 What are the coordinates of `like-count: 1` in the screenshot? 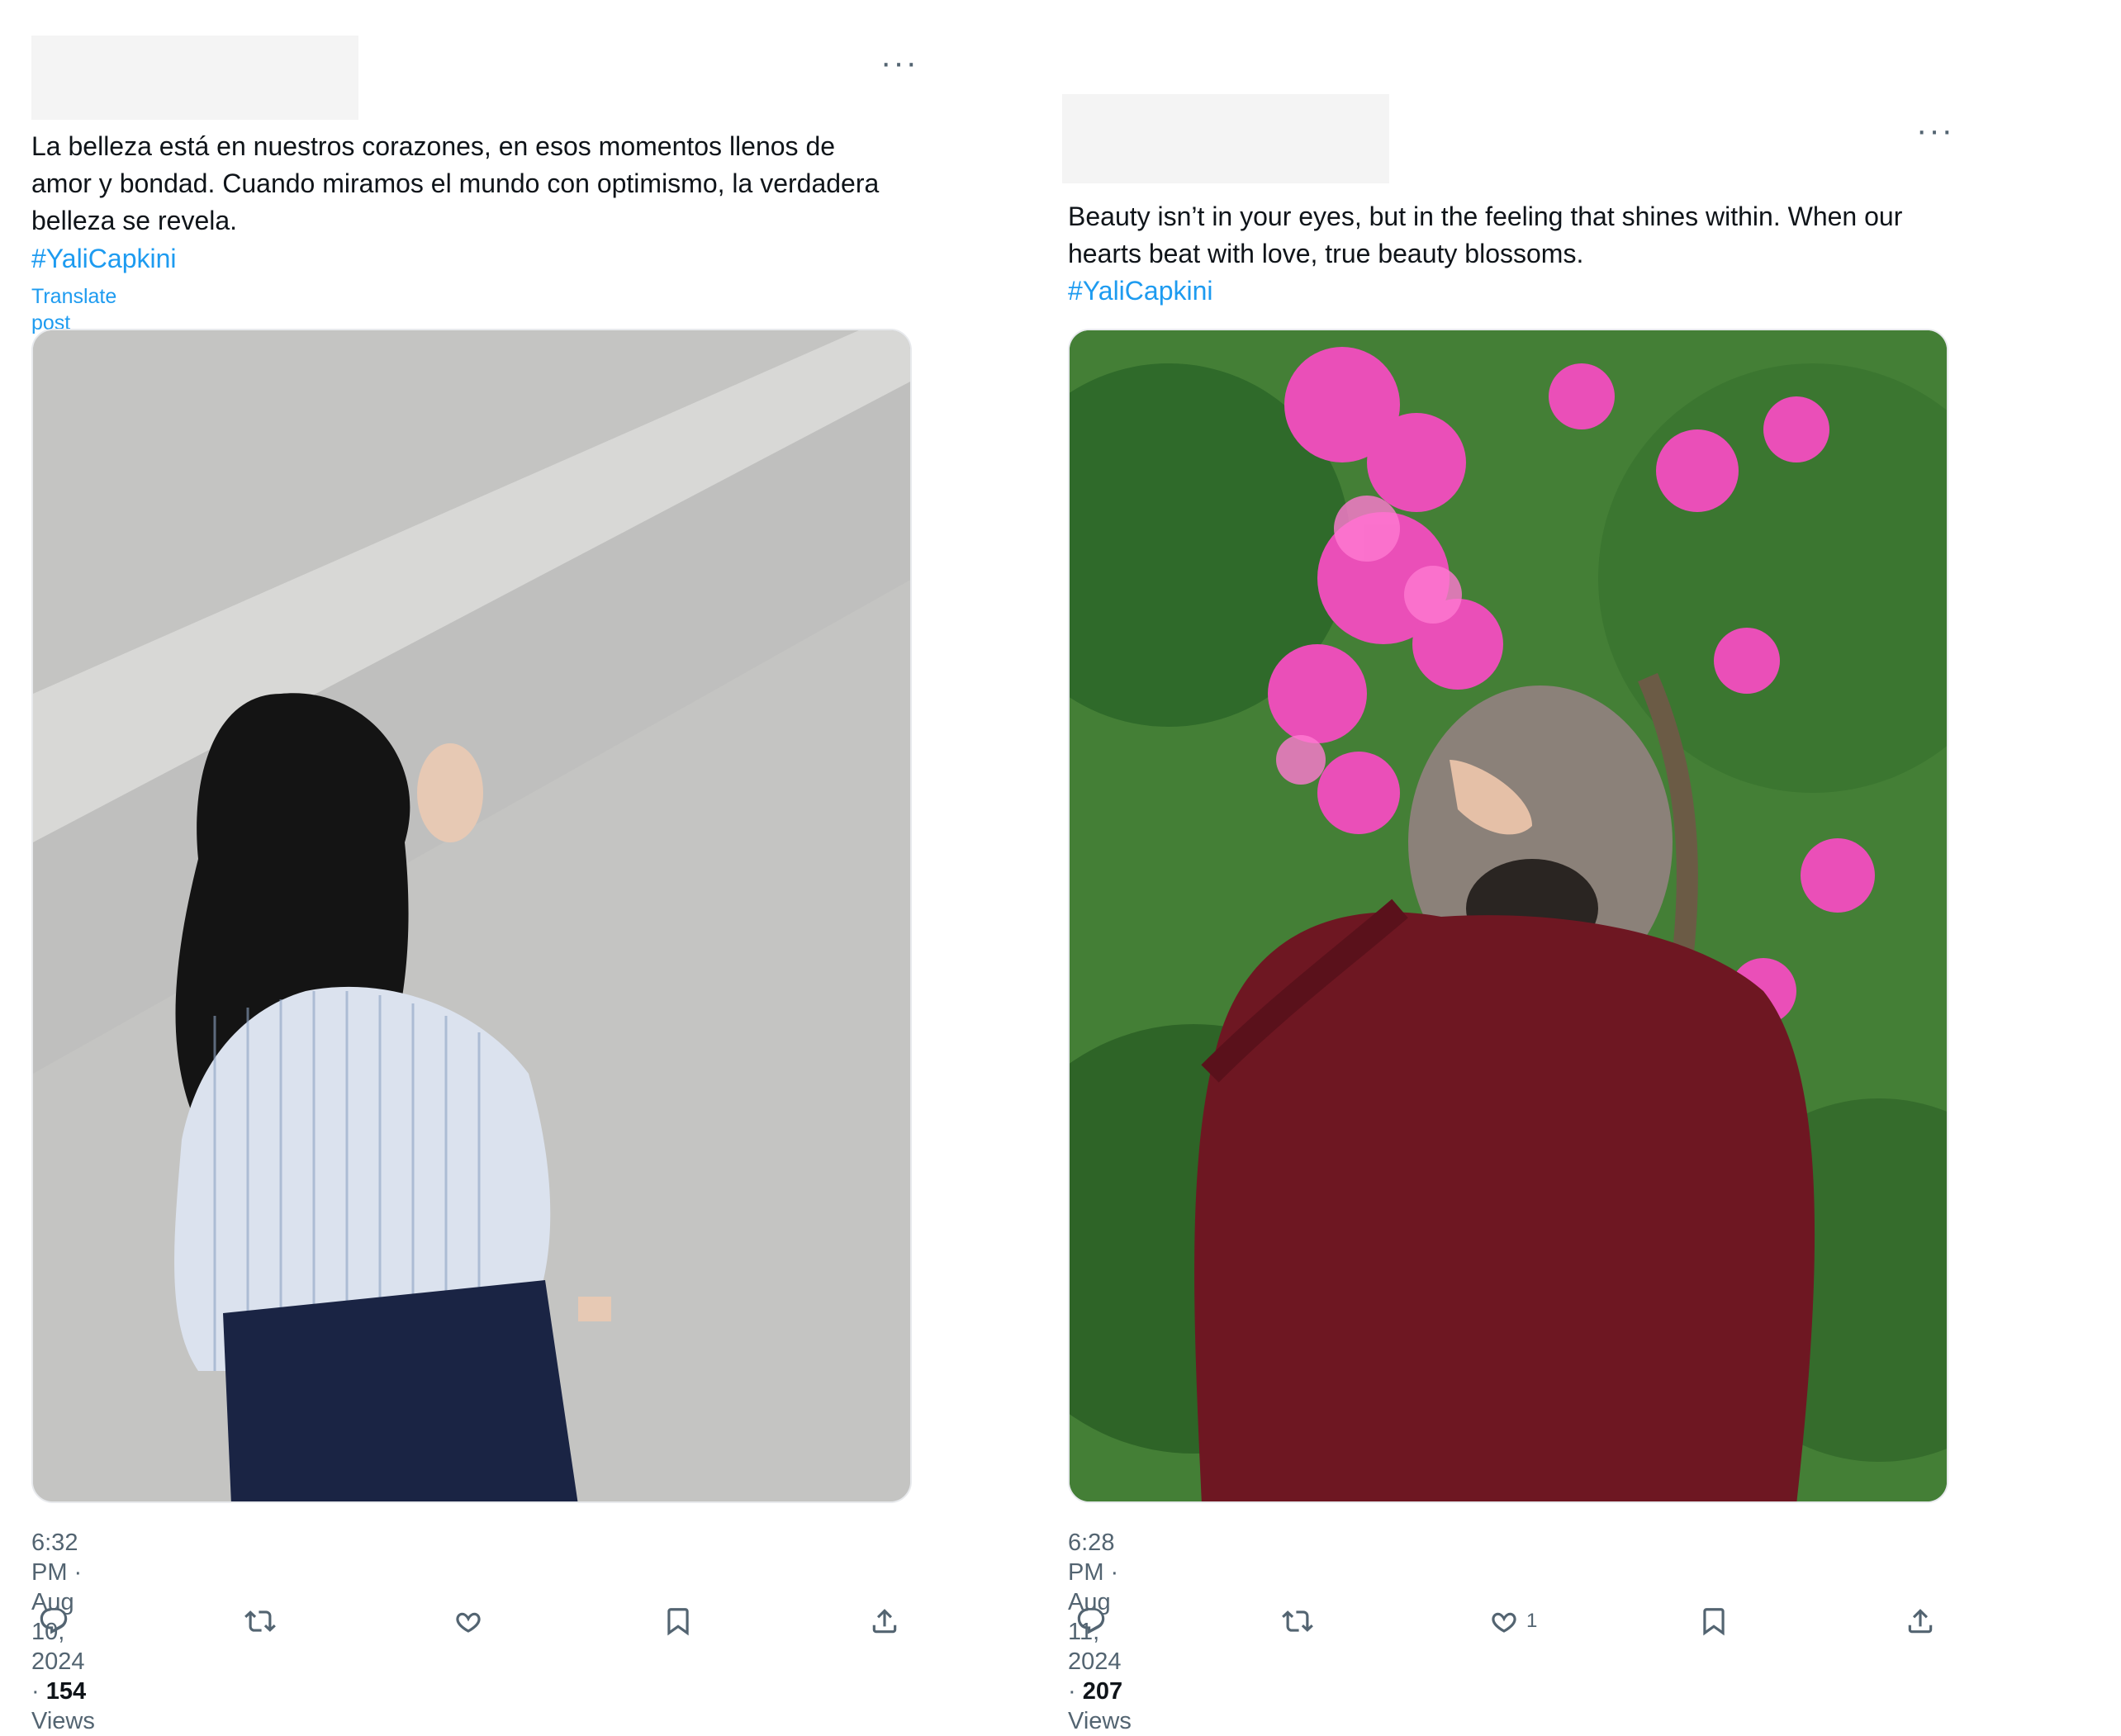 It's located at (1532, 1621).